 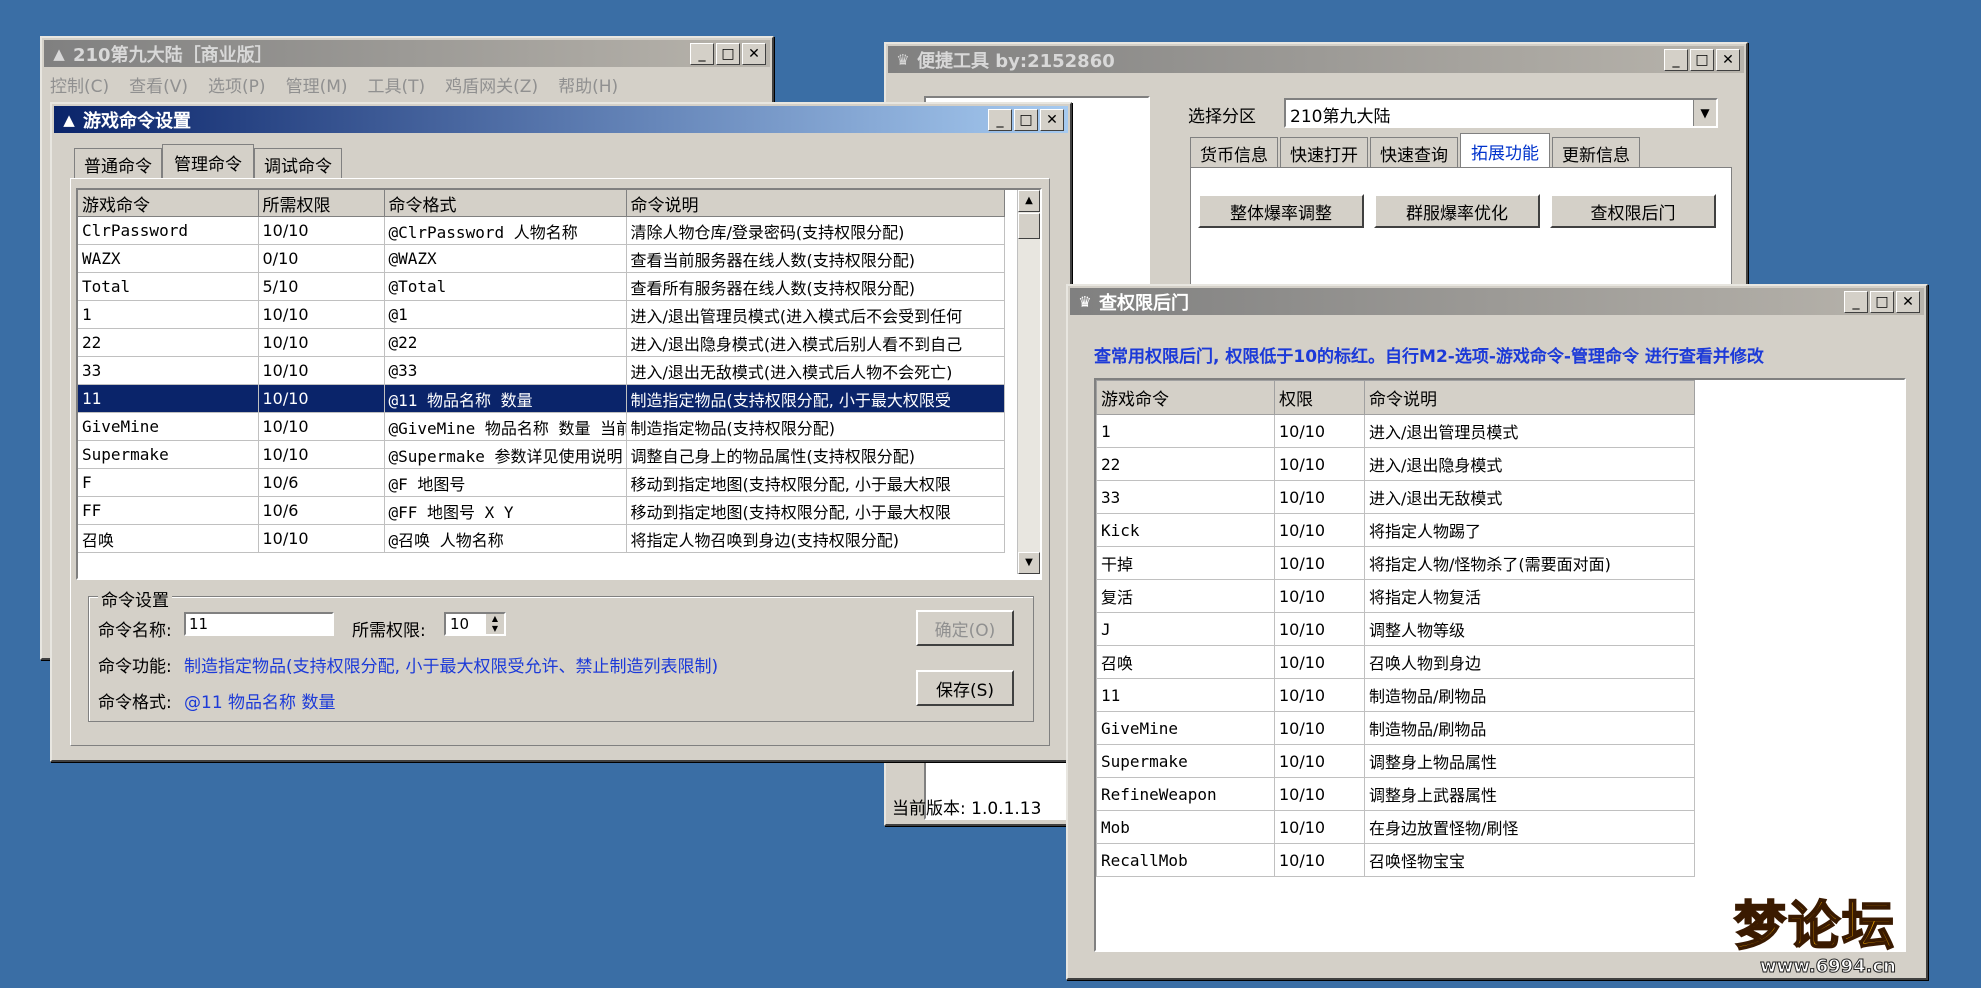 What do you see at coordinates (168, 482) in the screenshot?
I see `cell-command: F` at bounding box center [168, 482].